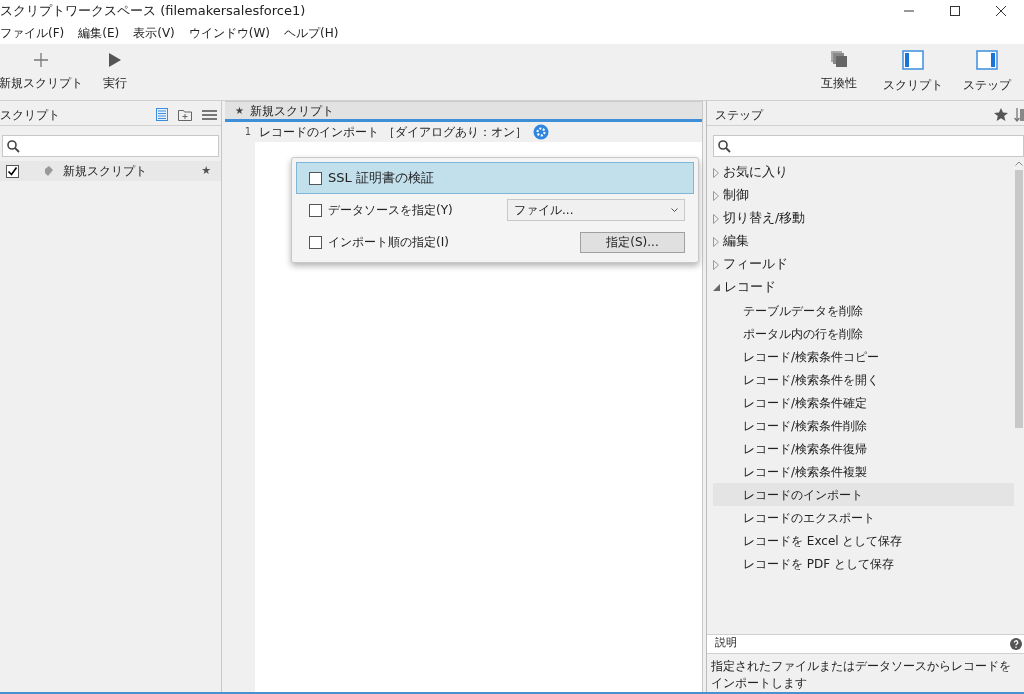  I want to click on close-icon, so click(1001, 11).